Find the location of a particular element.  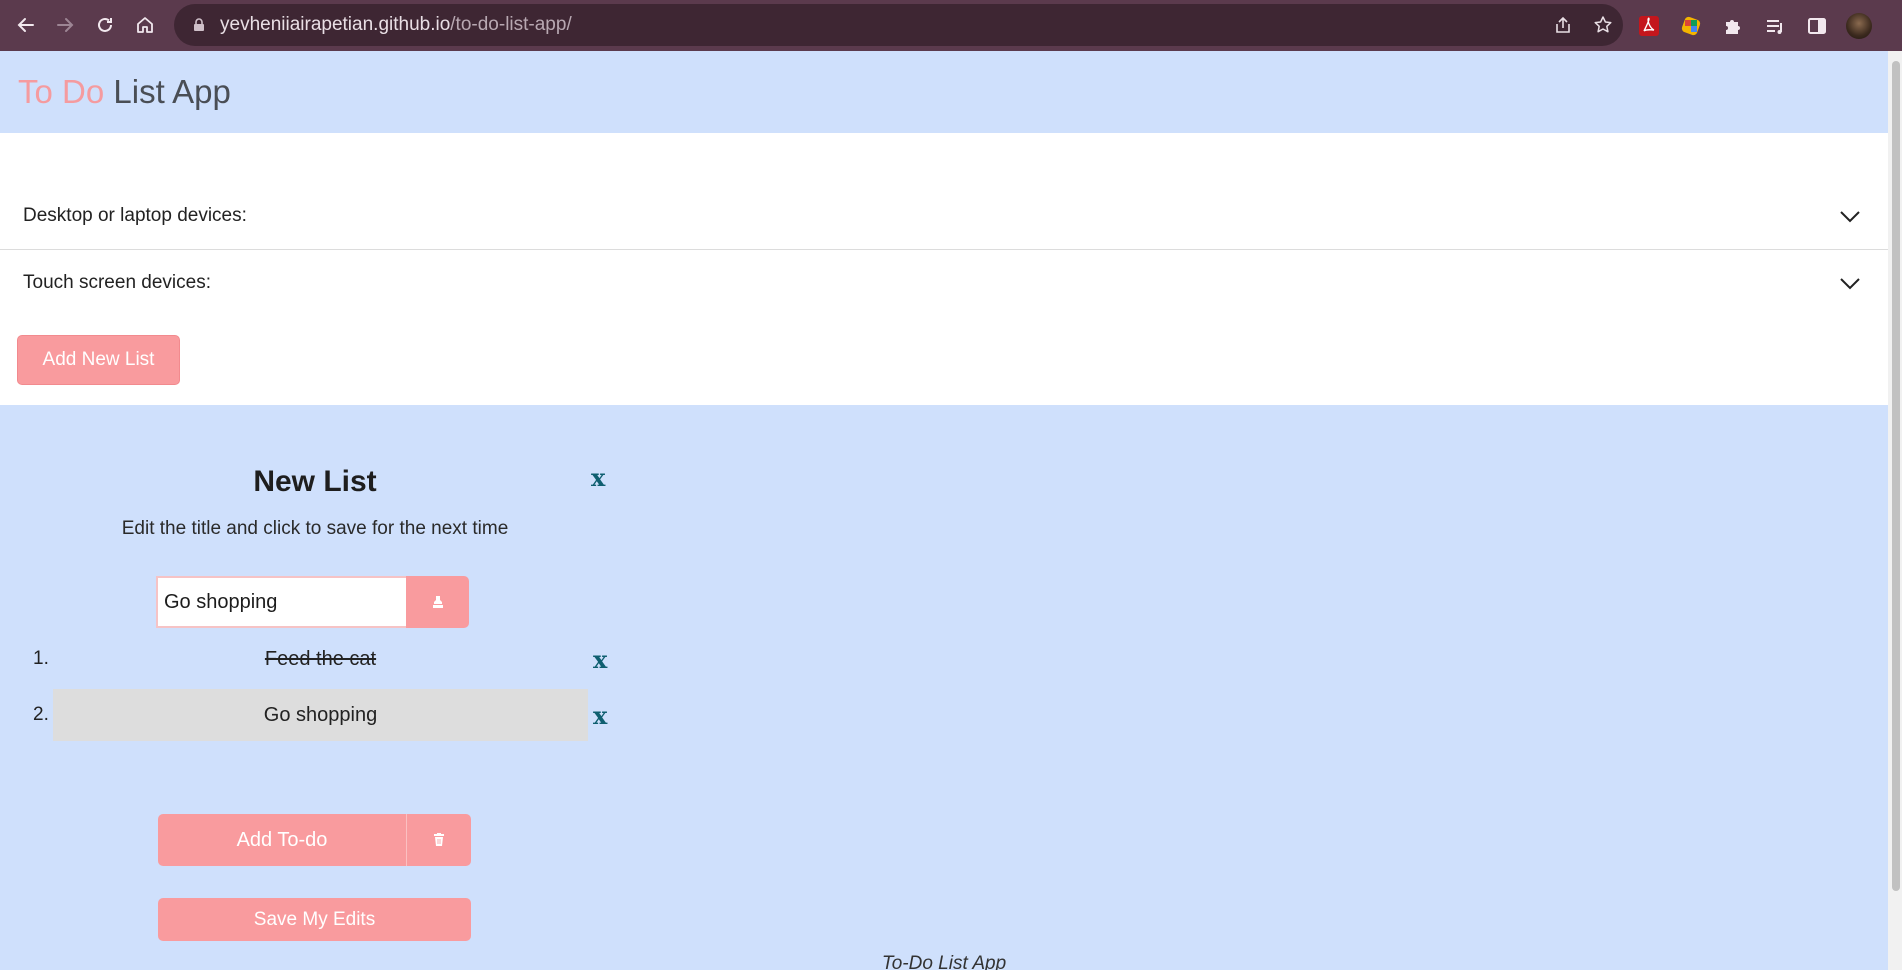

trash-icon is located at coordinates (439, 839).